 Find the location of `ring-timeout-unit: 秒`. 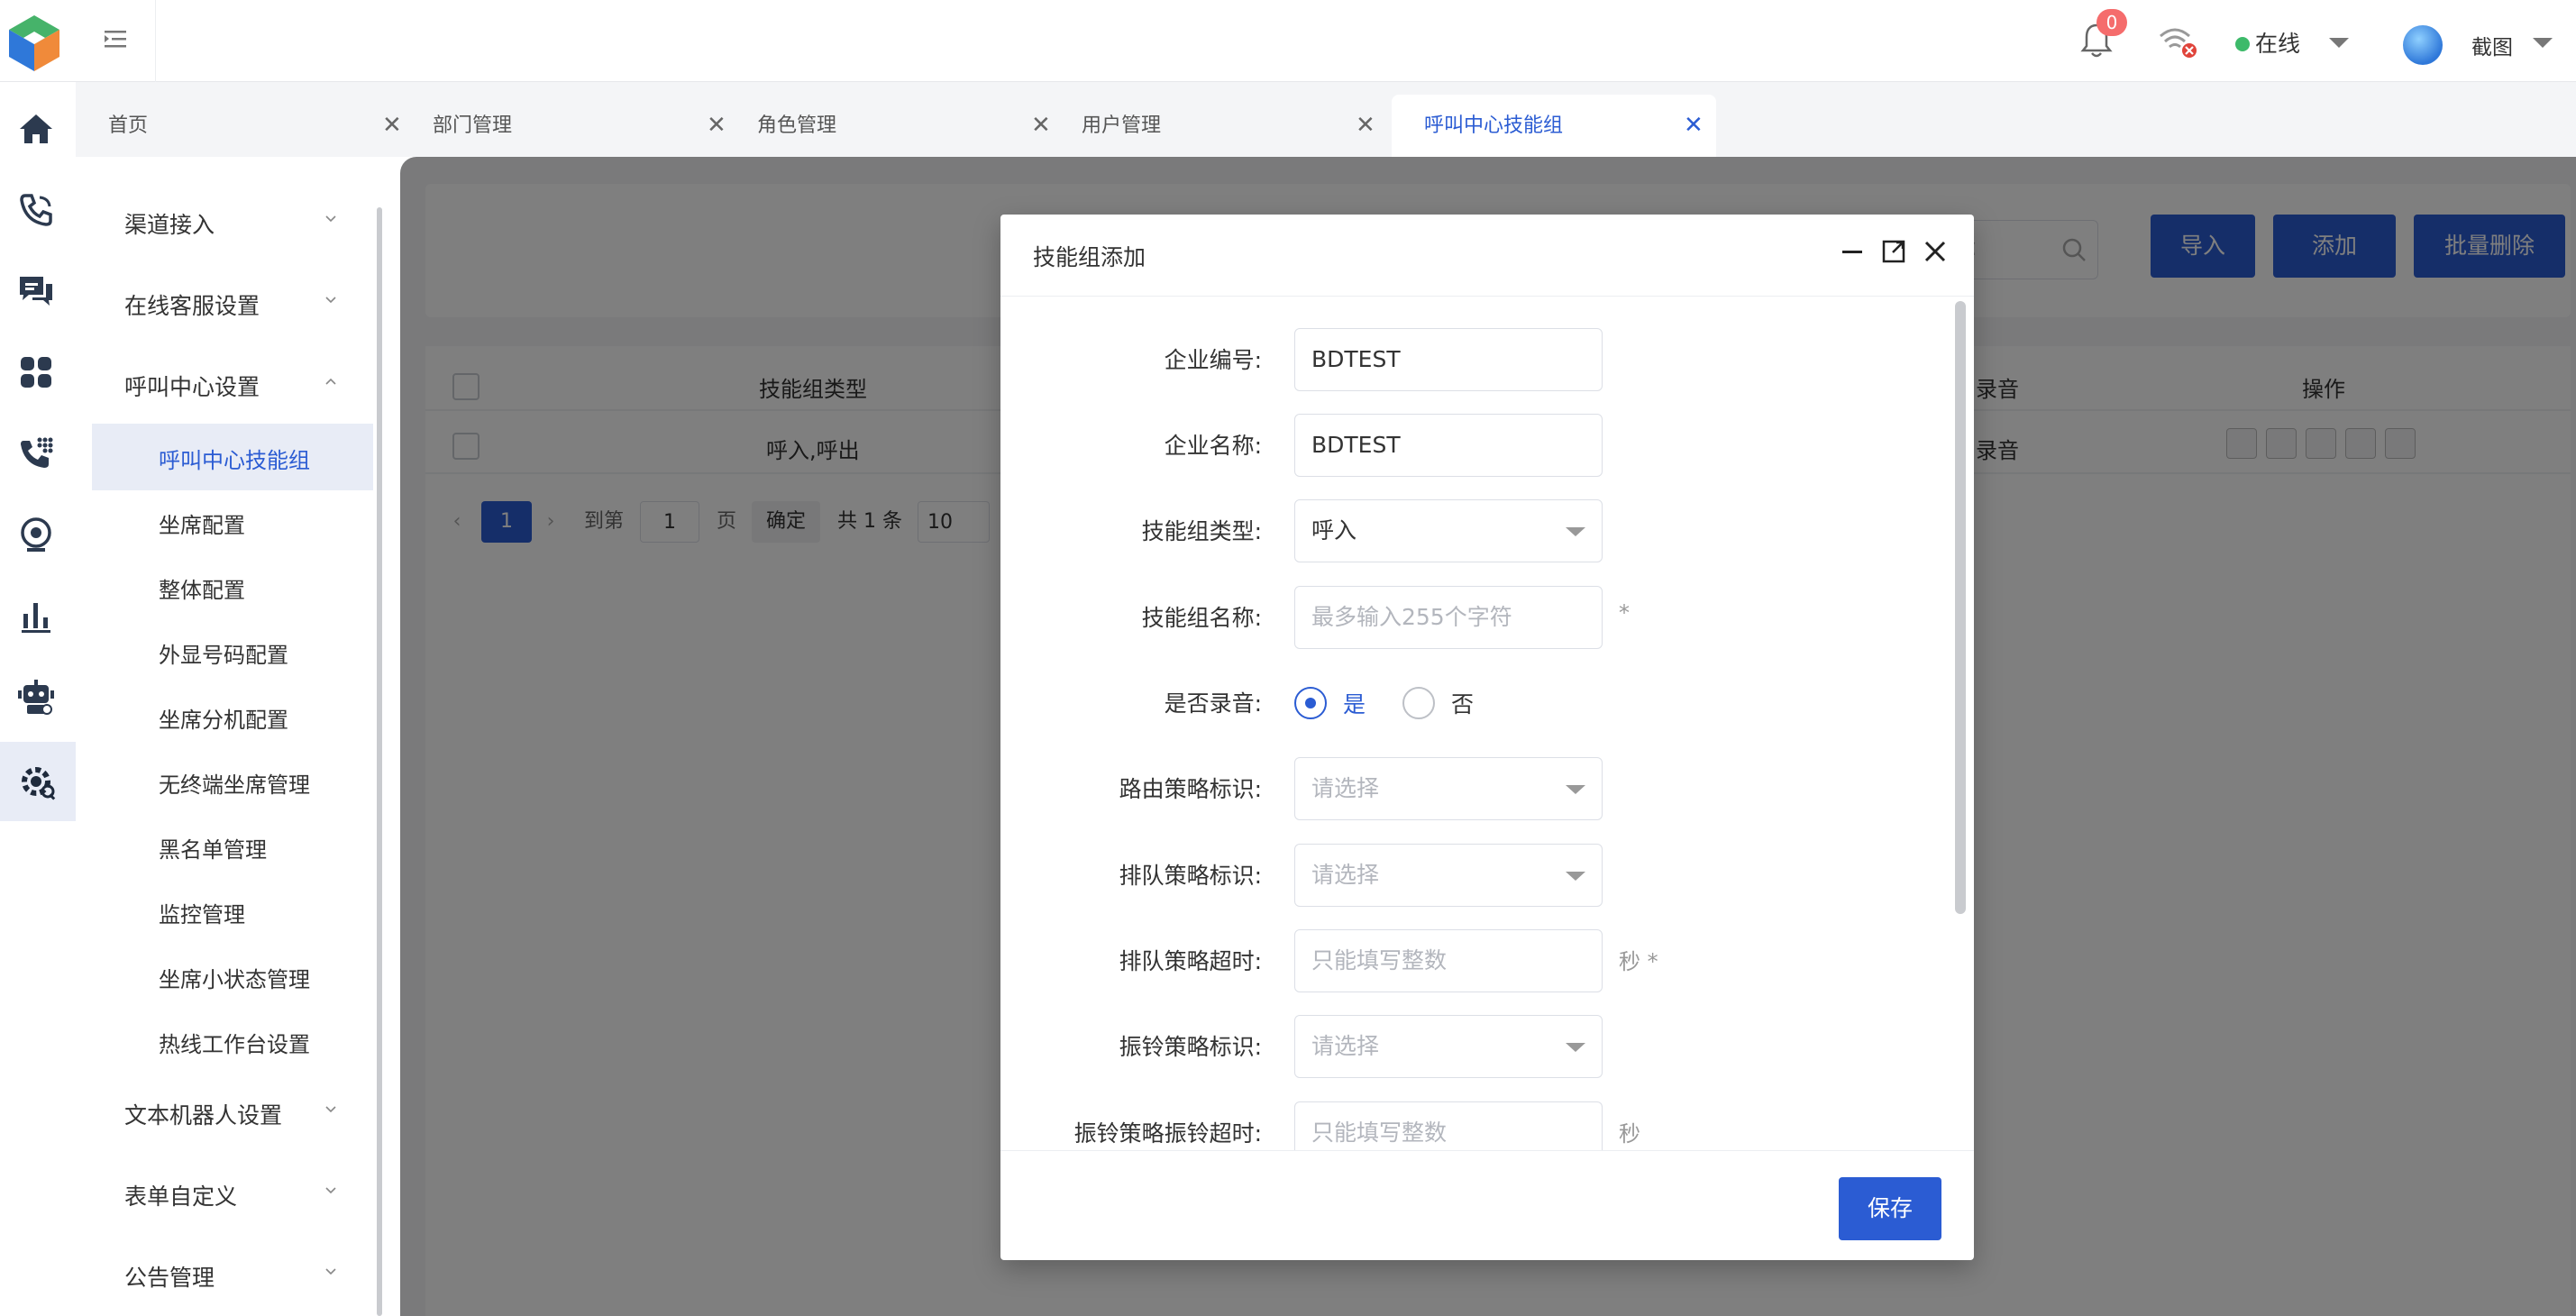

ring-timeout-unit: 秒 is located at coordinates (1629, 1134).